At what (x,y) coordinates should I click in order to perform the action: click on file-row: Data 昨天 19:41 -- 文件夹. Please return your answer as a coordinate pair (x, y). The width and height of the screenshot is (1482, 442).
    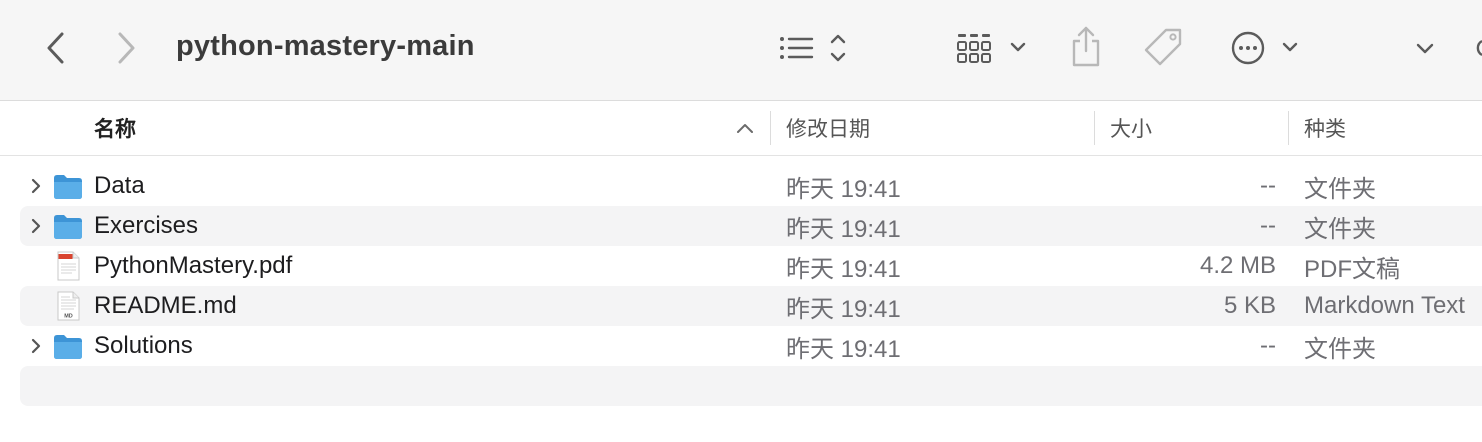
    Looking at the image, I should click on (751, 186).